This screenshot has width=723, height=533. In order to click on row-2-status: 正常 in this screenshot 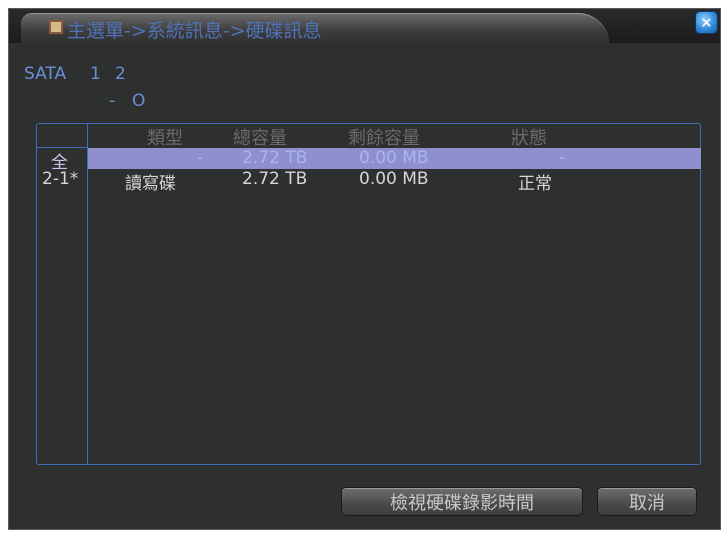, I will do `click(535, 181)`.